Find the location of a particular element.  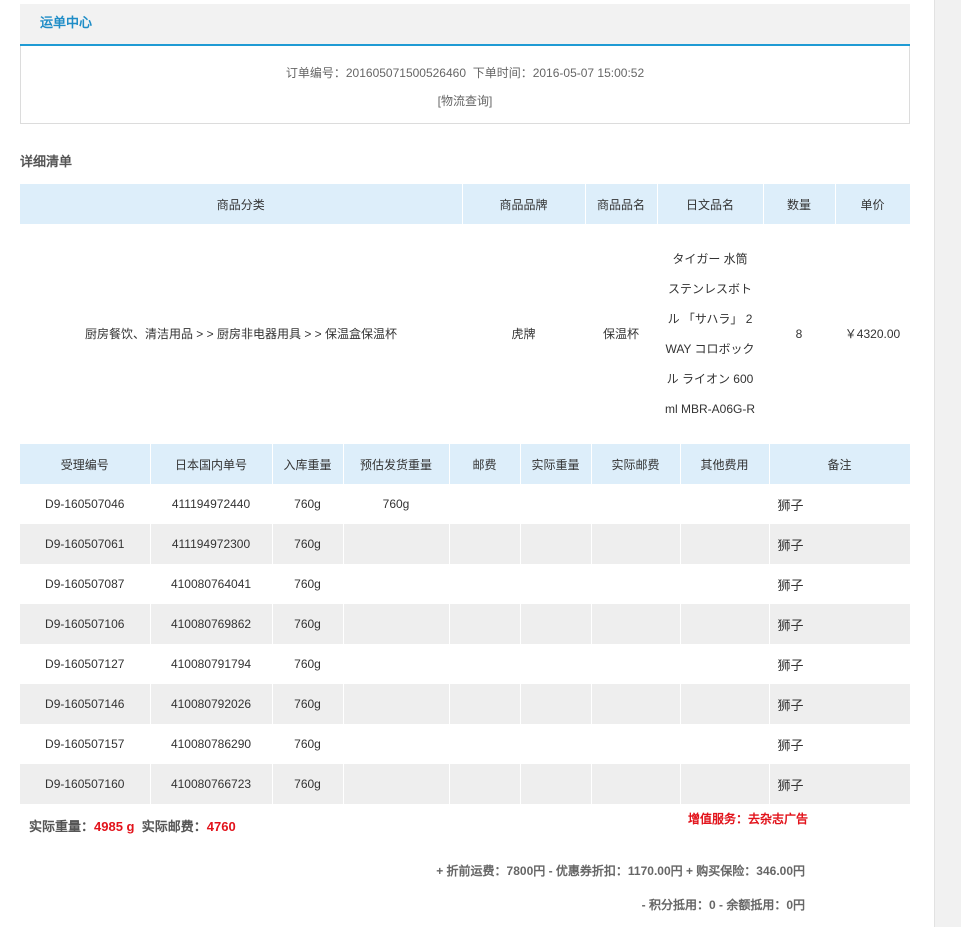

order-number-label: 订单编号： is located at coordinates (315, 73).